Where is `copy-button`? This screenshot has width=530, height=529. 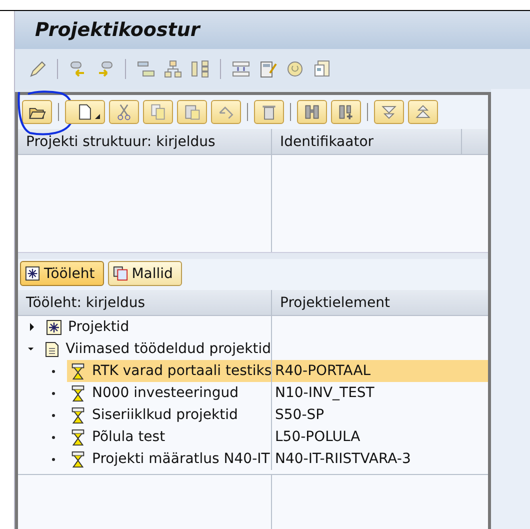 copy-button is located at coordinates (158, 112).